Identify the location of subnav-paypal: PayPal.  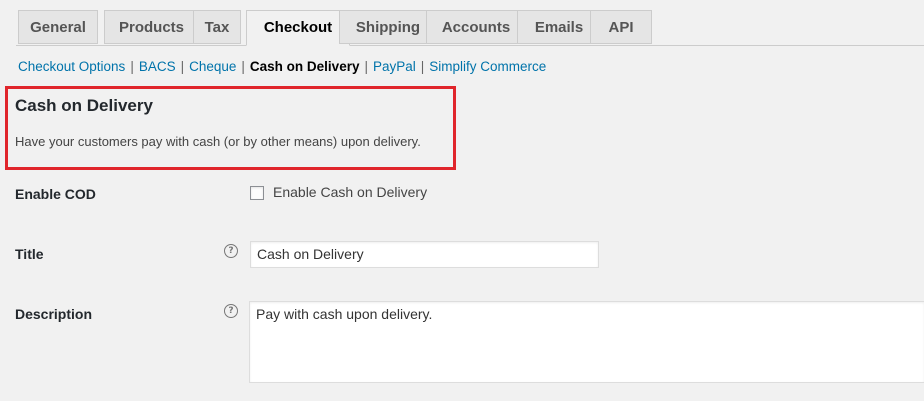
(394, 66).